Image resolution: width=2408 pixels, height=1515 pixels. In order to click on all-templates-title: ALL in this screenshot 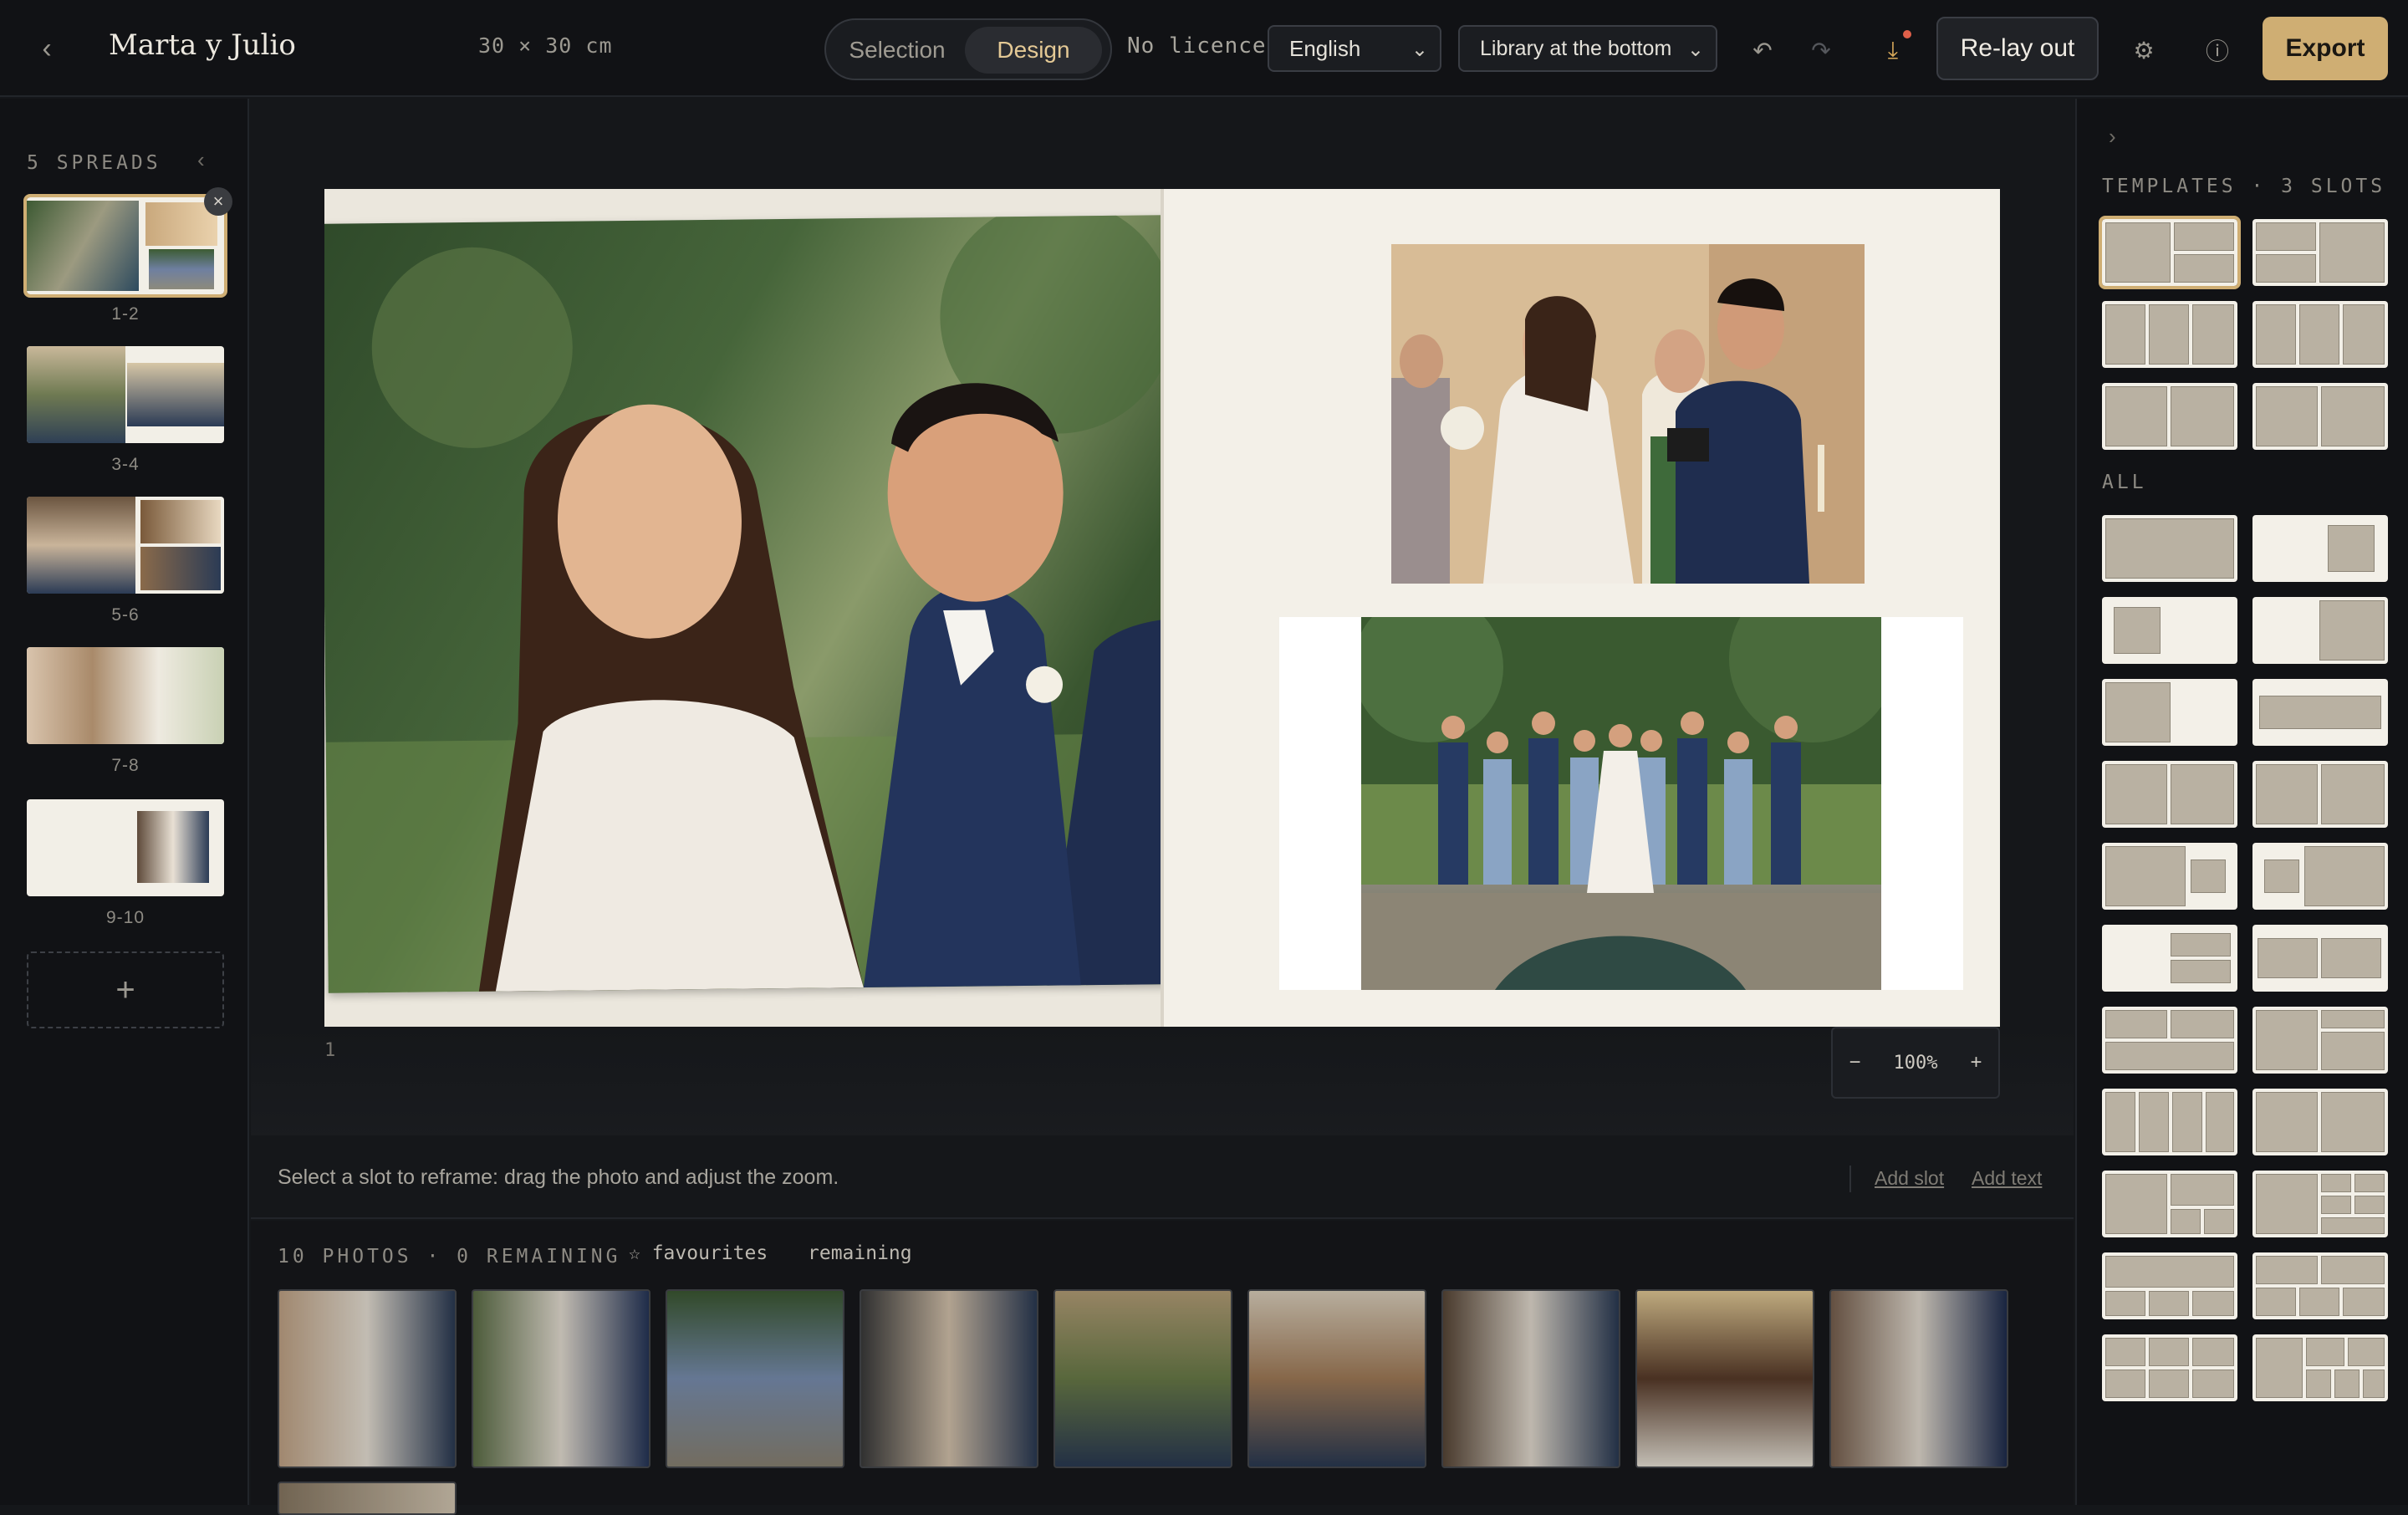, I will do `click(2125, 482)`.